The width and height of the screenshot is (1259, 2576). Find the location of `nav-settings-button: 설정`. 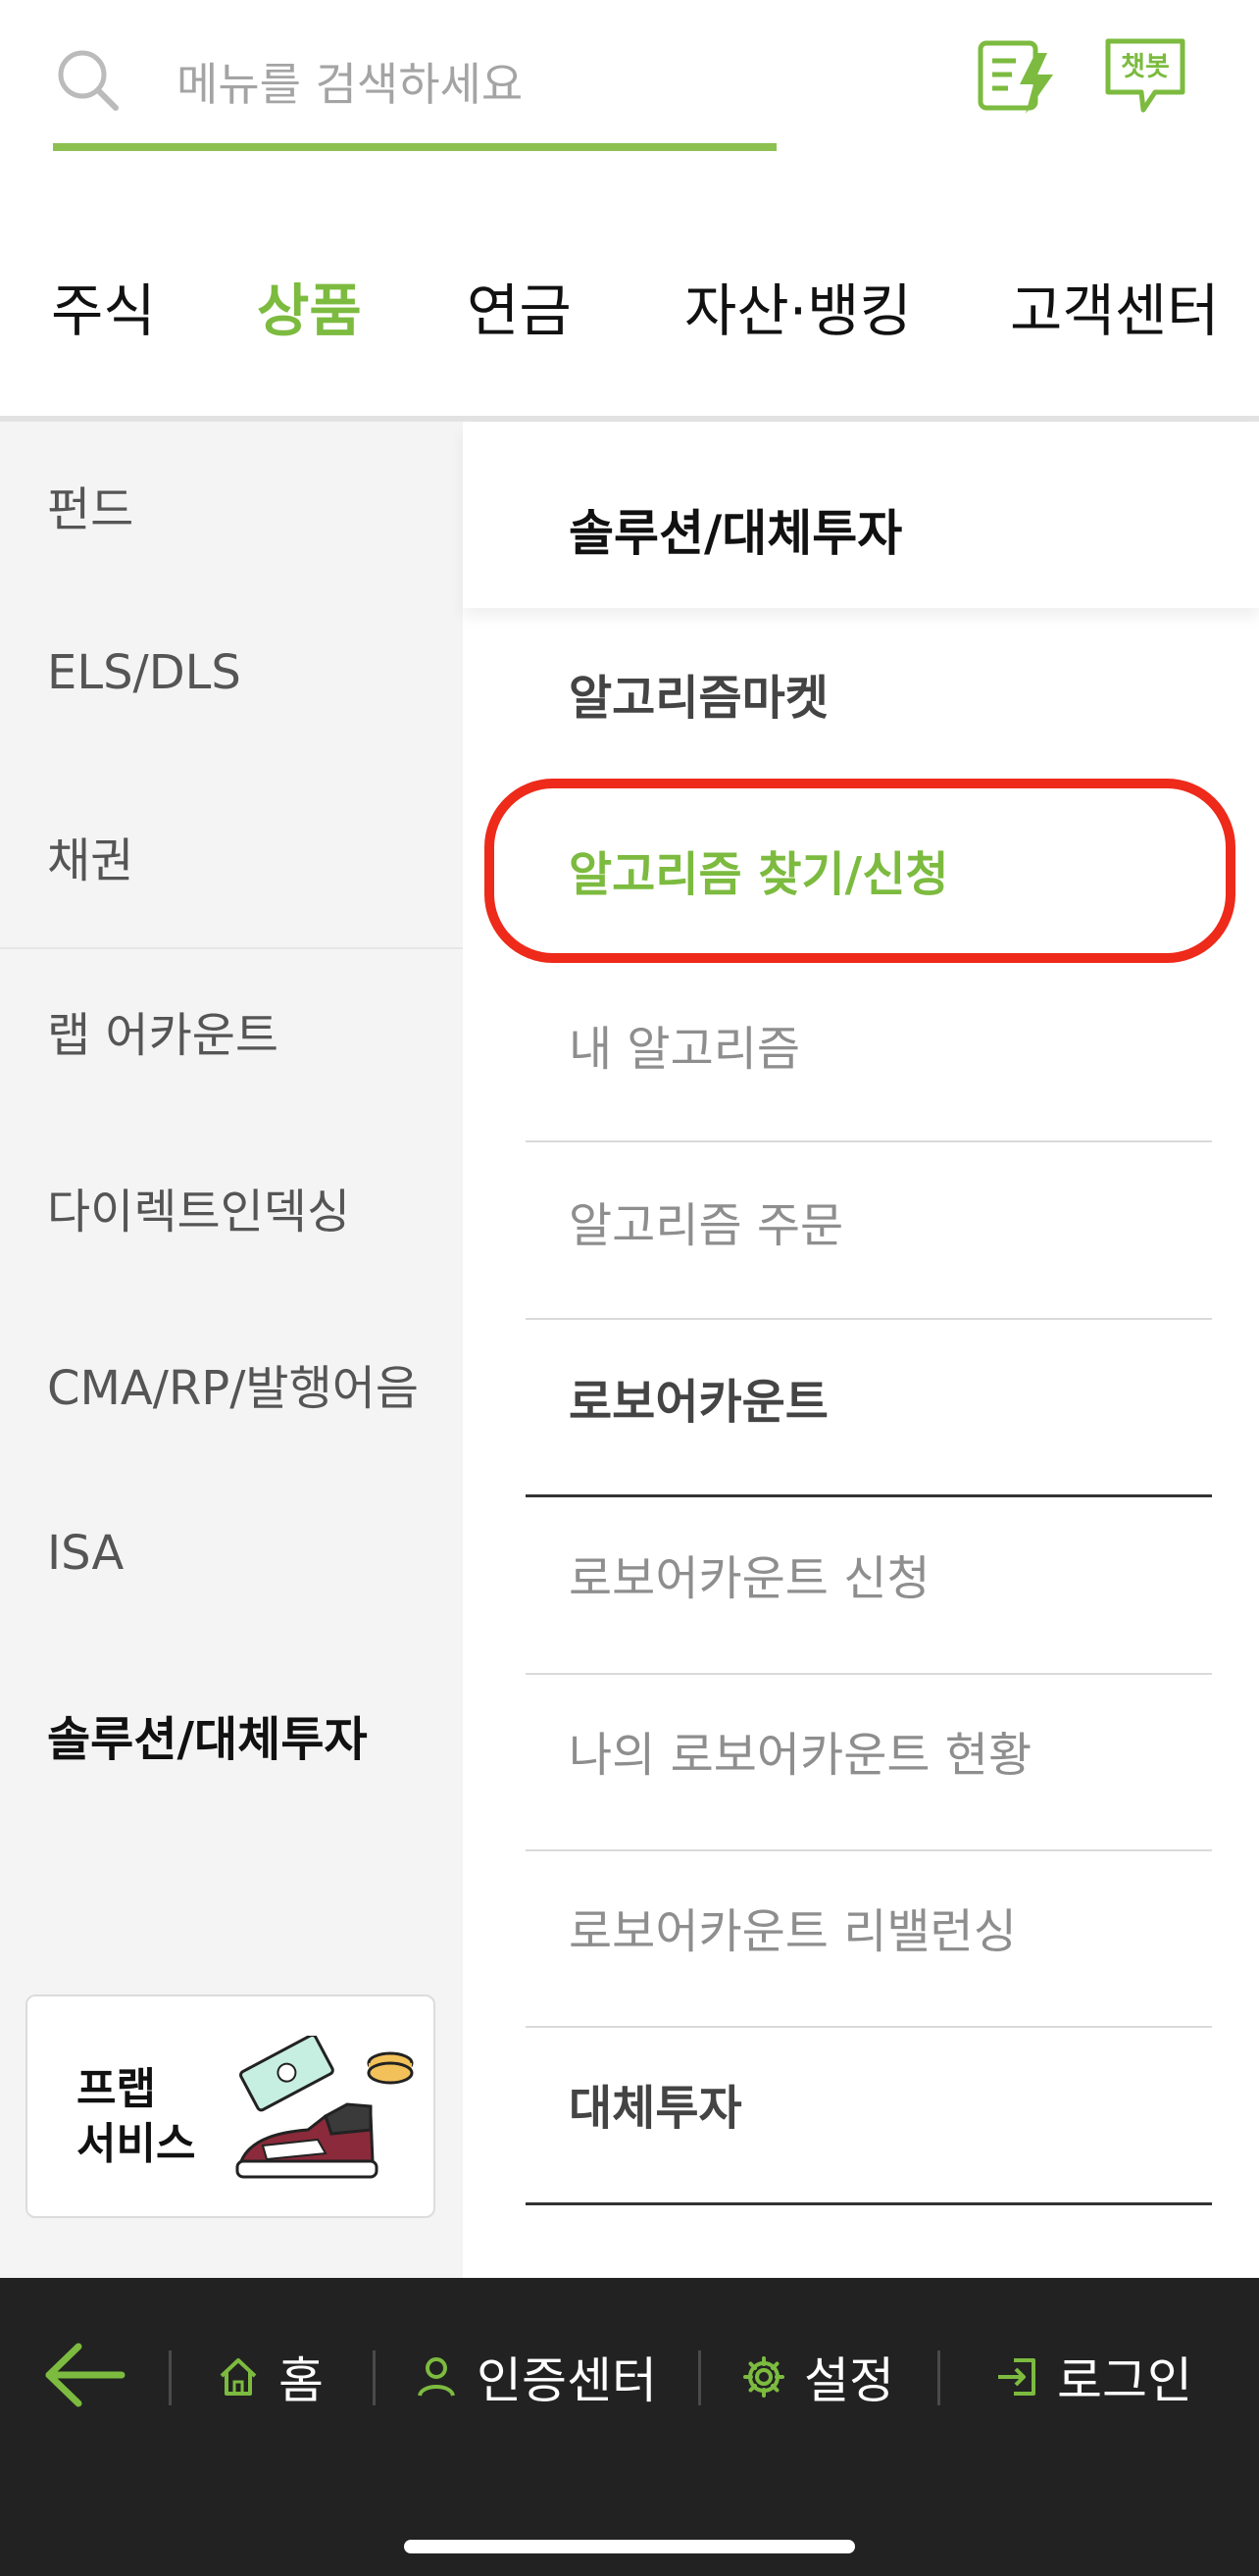

nav-settings-button: 설정 is located at coordinates (818, 2377).